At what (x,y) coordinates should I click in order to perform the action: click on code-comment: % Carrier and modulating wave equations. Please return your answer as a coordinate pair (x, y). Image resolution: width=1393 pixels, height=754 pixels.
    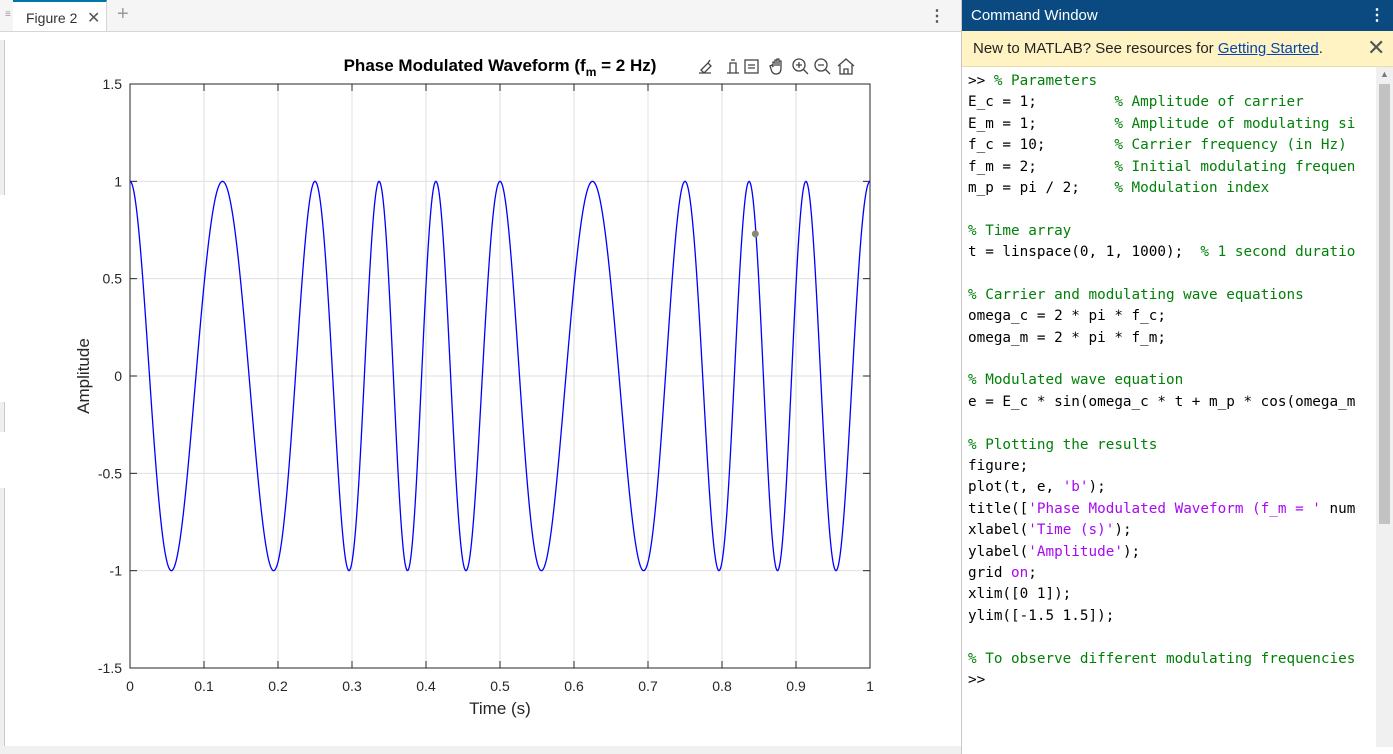
    Looking at the image, I should click on (1136, 294).